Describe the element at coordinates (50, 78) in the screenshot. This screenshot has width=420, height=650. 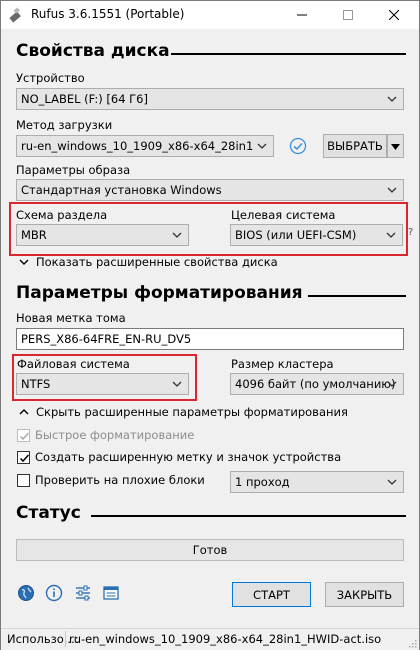
I see `device-label: Устройство` at that location.